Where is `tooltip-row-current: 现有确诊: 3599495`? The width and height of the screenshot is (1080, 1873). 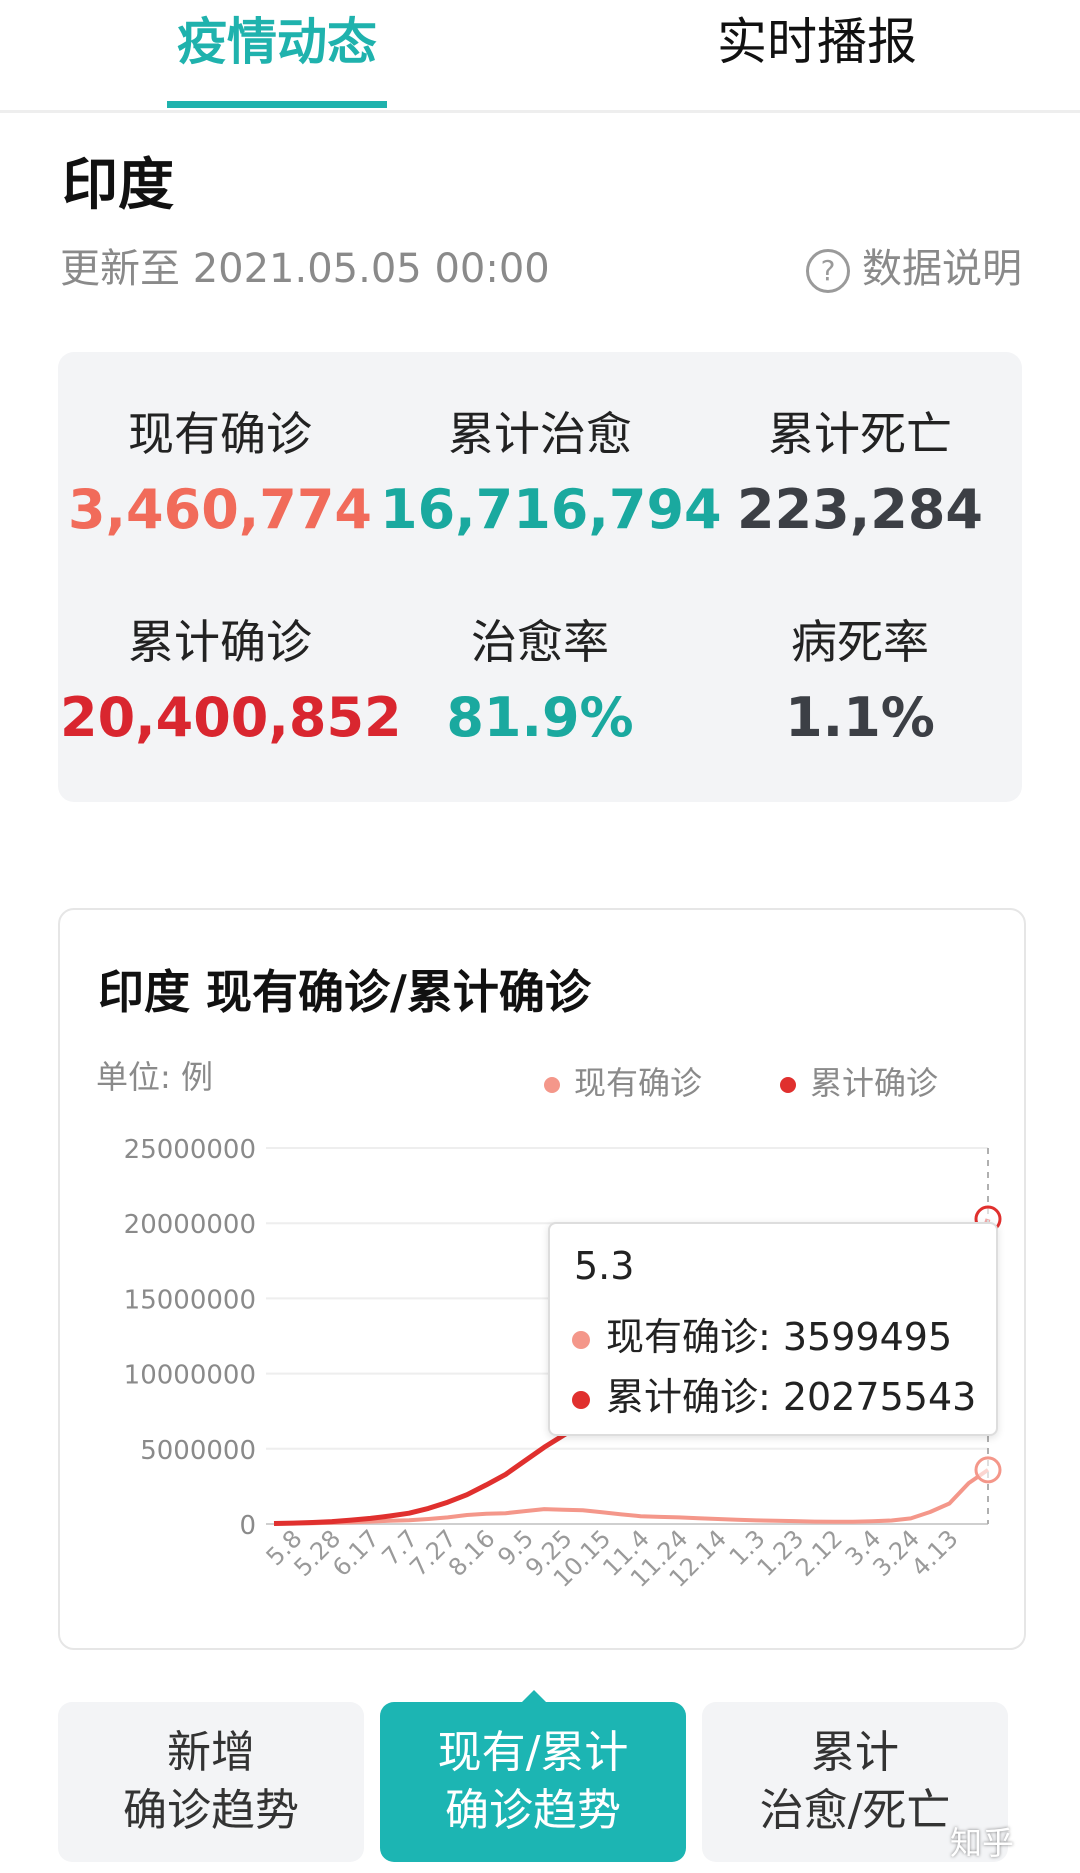
tooltip-row-current: 现有确诊: 3599495 is located at coordinates (762, 1333).